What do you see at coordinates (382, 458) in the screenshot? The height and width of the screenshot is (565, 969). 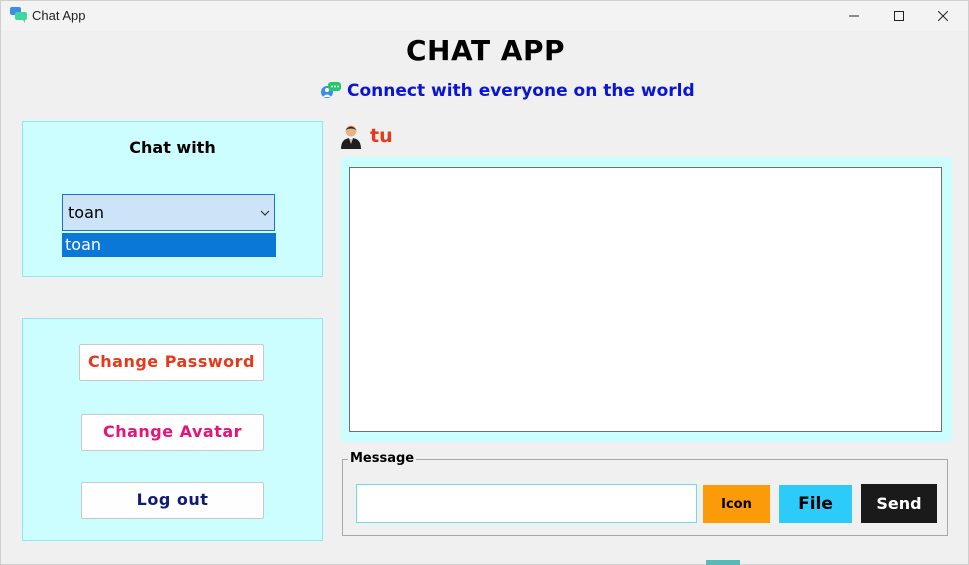 I see `message-legend: Message` at bounding box center [382, 458].